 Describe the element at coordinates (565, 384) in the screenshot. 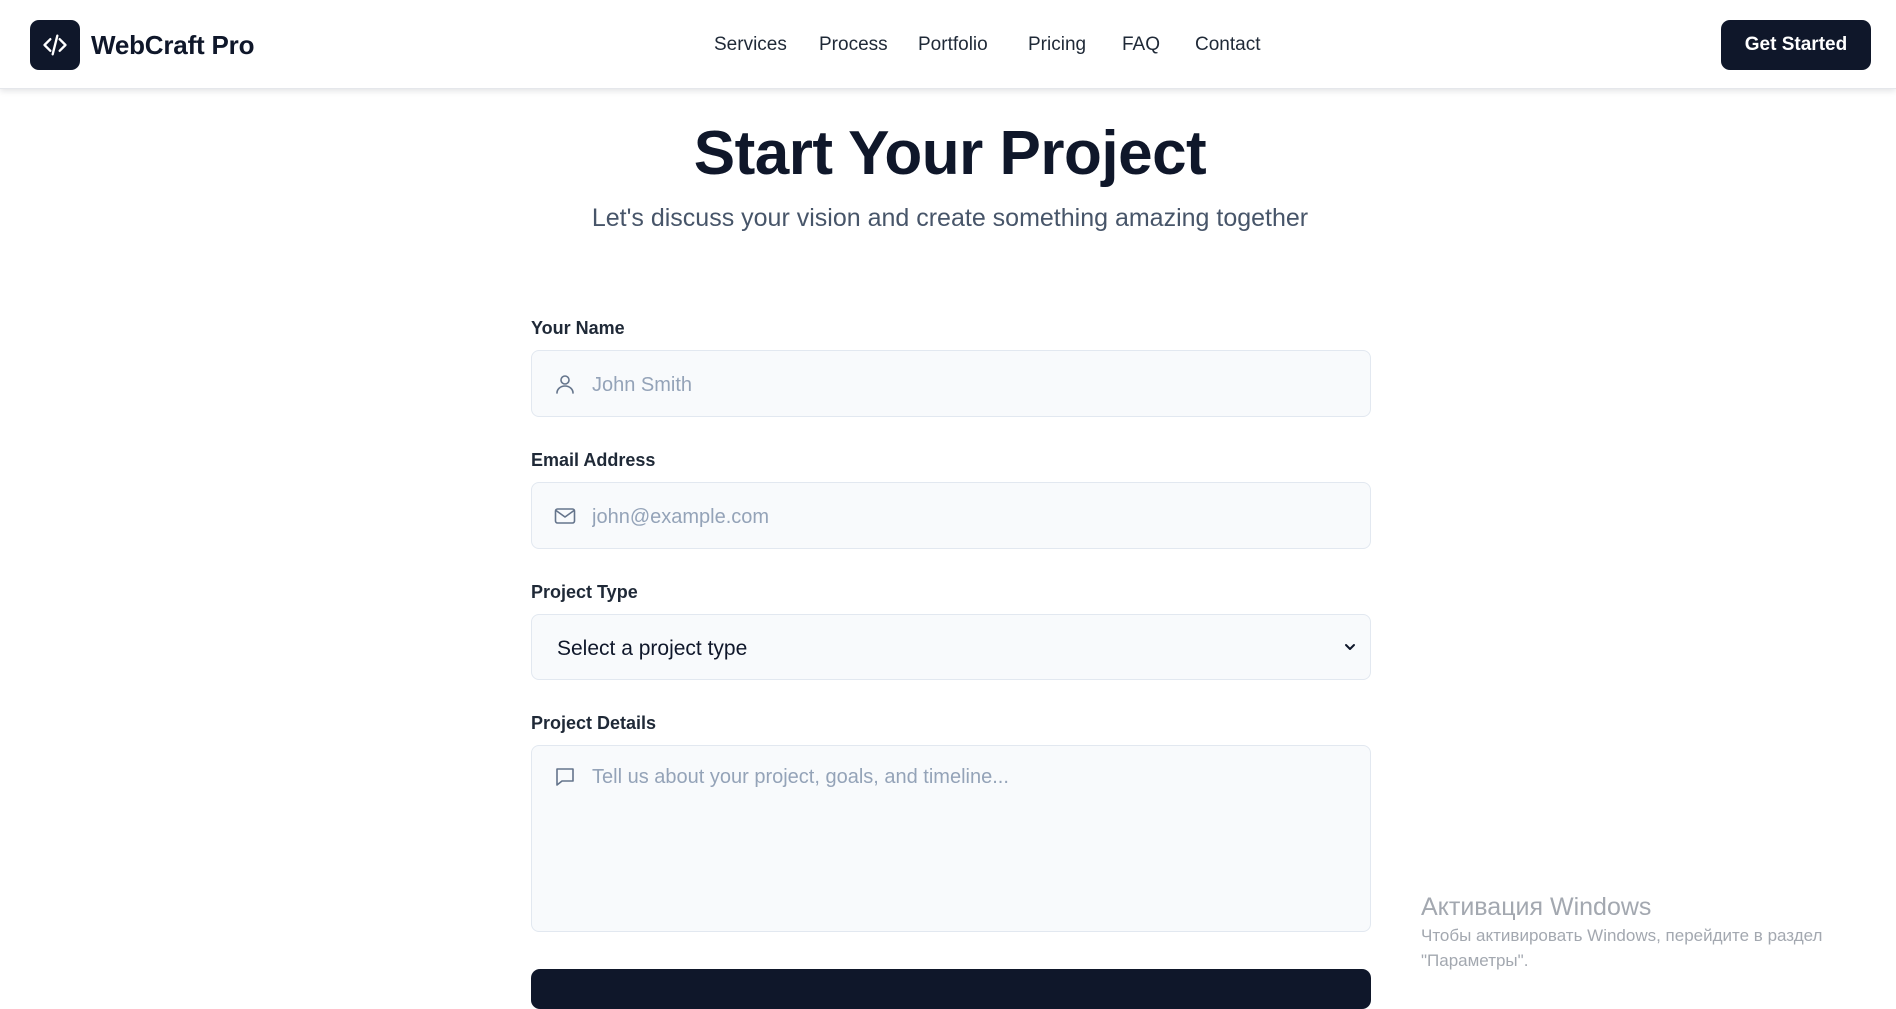

I see `user-icon` at that location.